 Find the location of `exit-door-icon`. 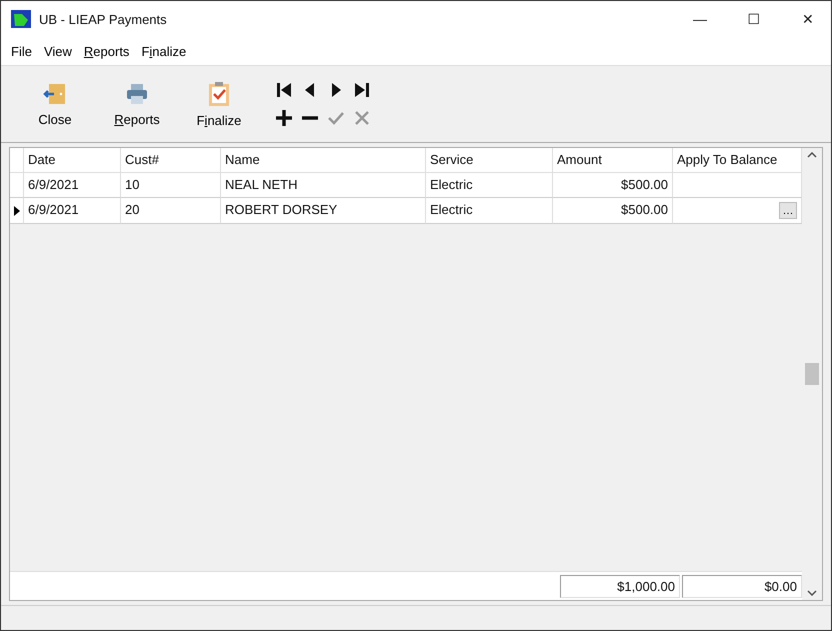

exit-door-icon is located at coordinates (55, 94).